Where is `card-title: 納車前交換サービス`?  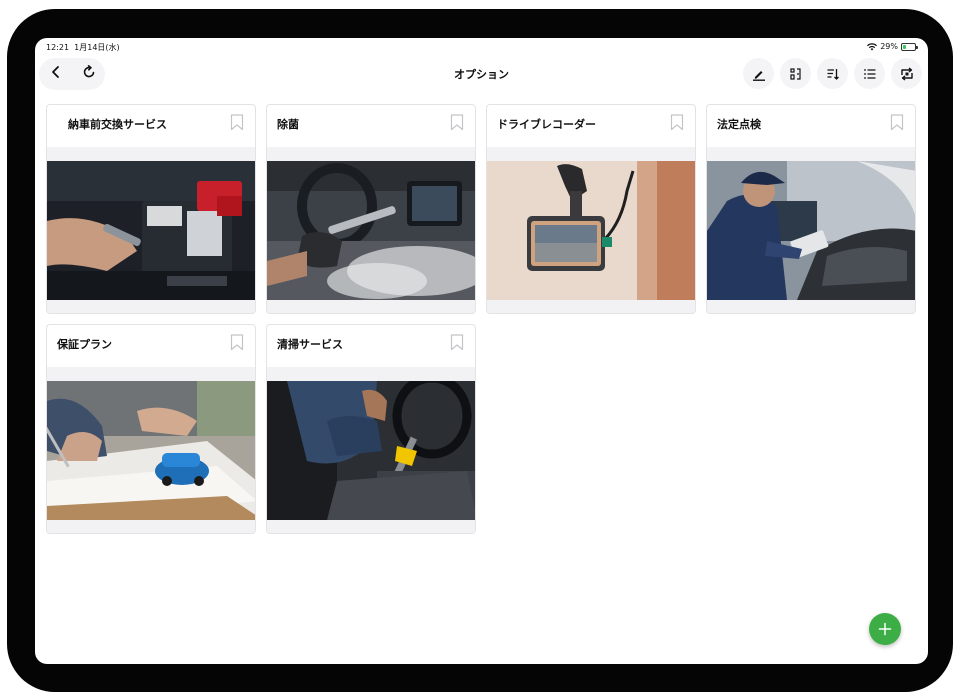
card-title: 納車前交換サービス is located at coordinates (117, 124).